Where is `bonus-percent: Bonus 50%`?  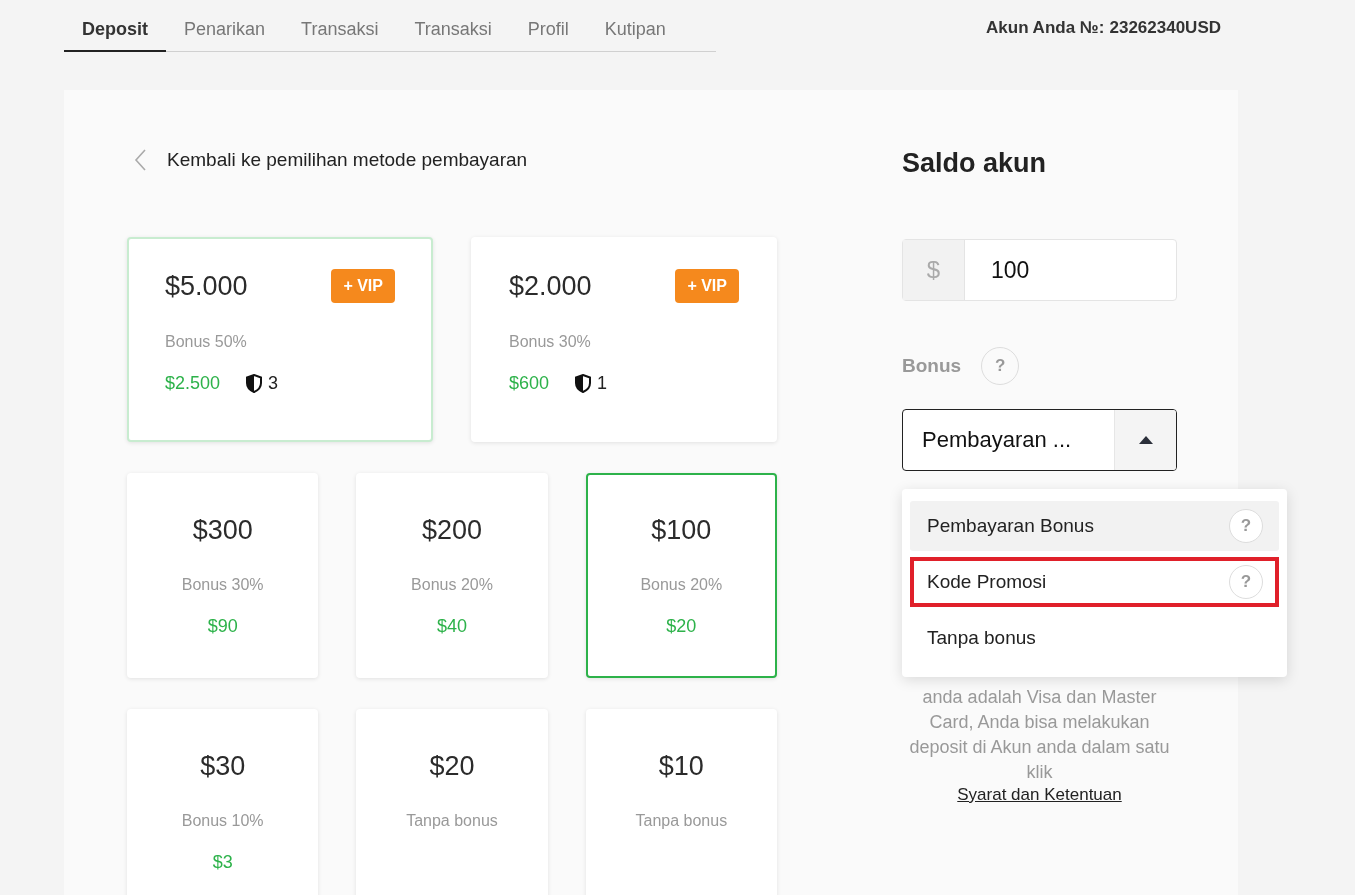 bonus-percent: Bonus 50% is located at coordinates (206, 342).